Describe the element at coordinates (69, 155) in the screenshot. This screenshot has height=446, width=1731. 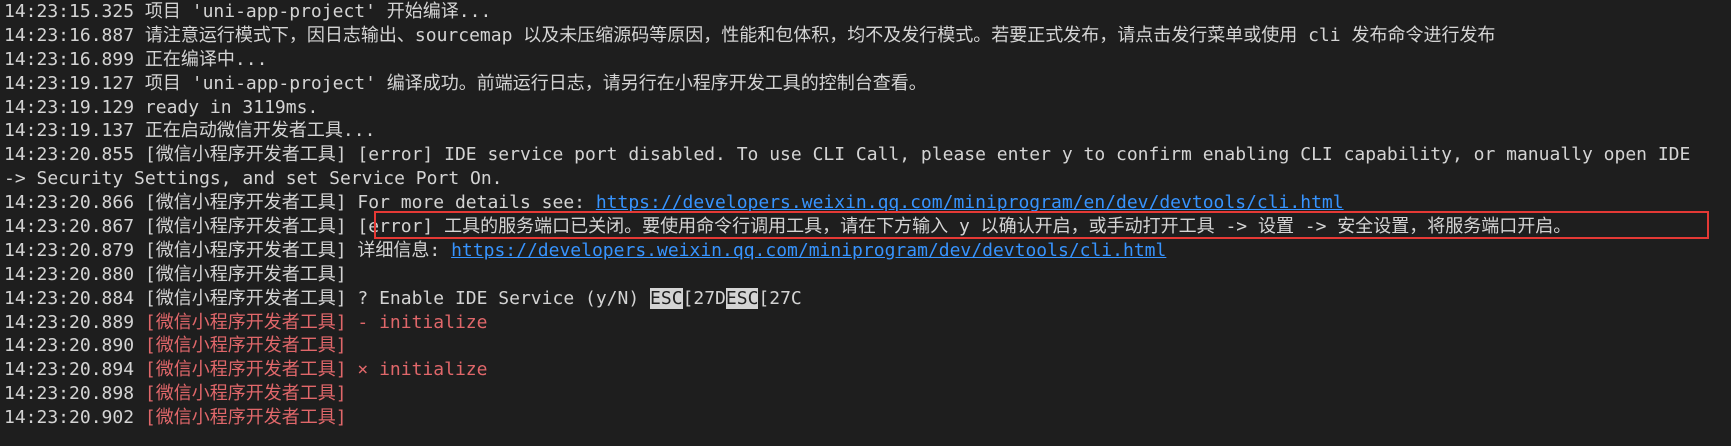
I see `timestamp: 14:23:20.855` at that location.